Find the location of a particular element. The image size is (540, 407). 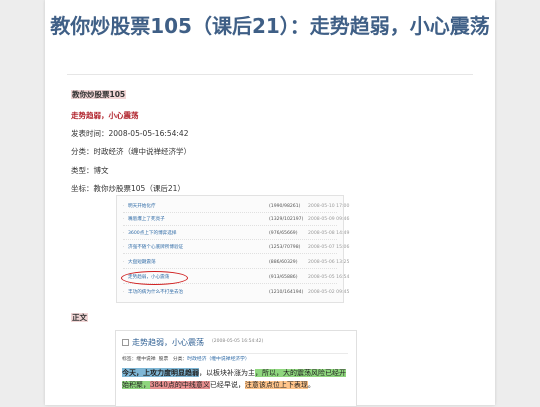

highlight-circle is located at coordinates (154, 278).